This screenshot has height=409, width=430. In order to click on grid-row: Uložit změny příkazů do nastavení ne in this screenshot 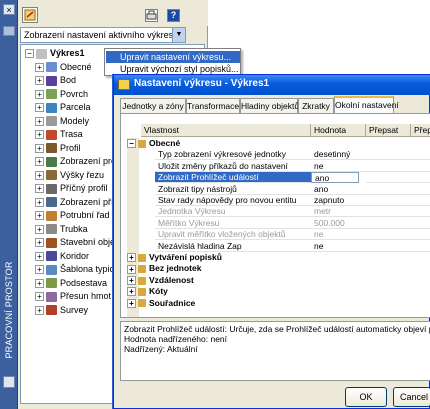, I will do `click(285, 166)`.